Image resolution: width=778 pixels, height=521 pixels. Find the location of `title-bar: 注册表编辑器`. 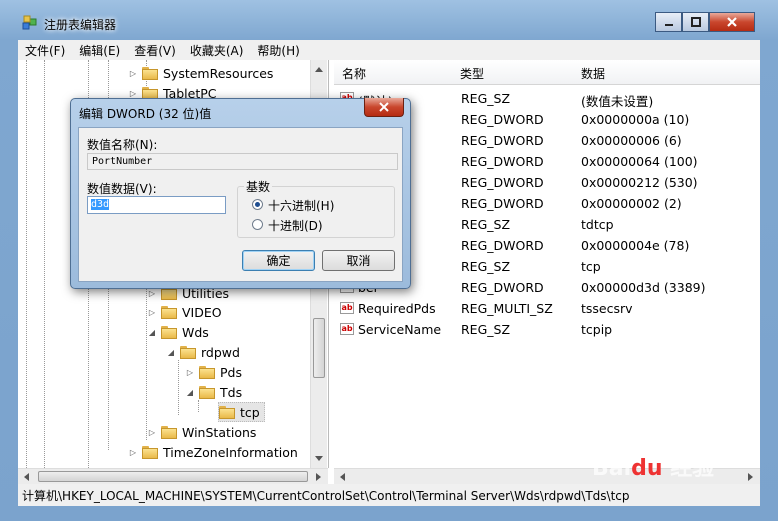

title-bar: 注册表编辑器 is located at coordinates (389, 20).